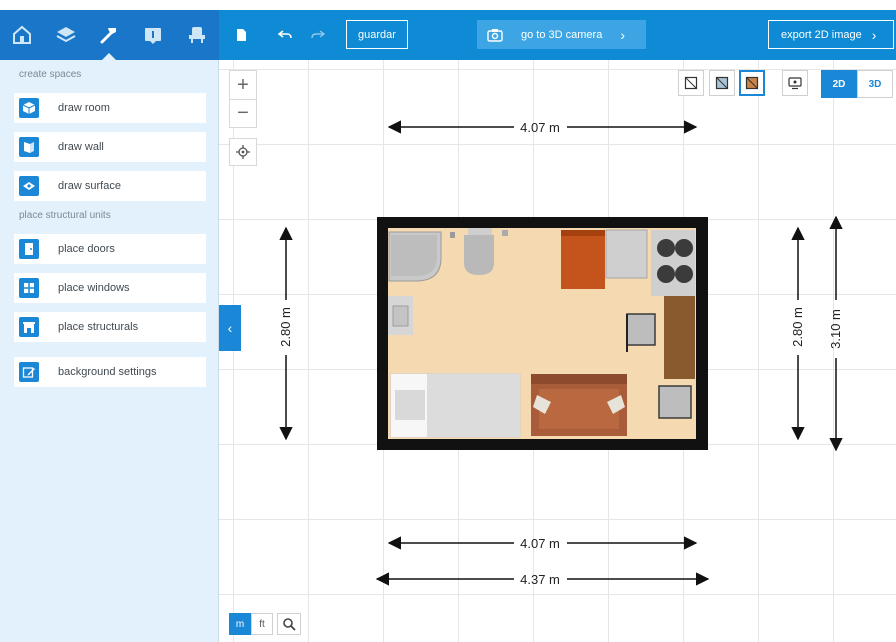 This screenshot has height=642, width=896. I want to click on draw-room-label: draw room, so click(84, 108).